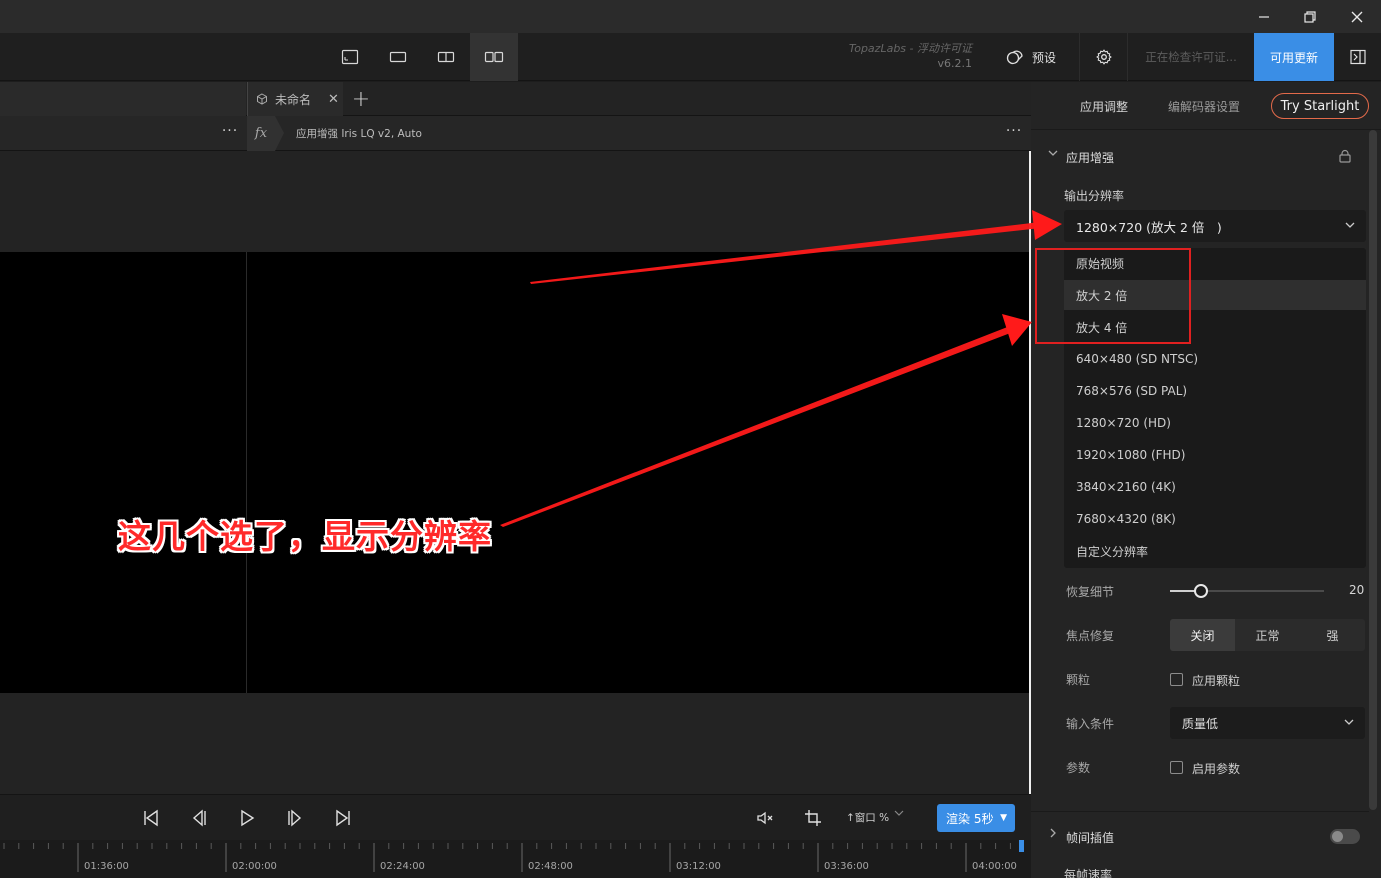  Describe the element at coordinates (1090, 636) in the screenshot. I see `focus-fix-label: 焦点修复` at that location.